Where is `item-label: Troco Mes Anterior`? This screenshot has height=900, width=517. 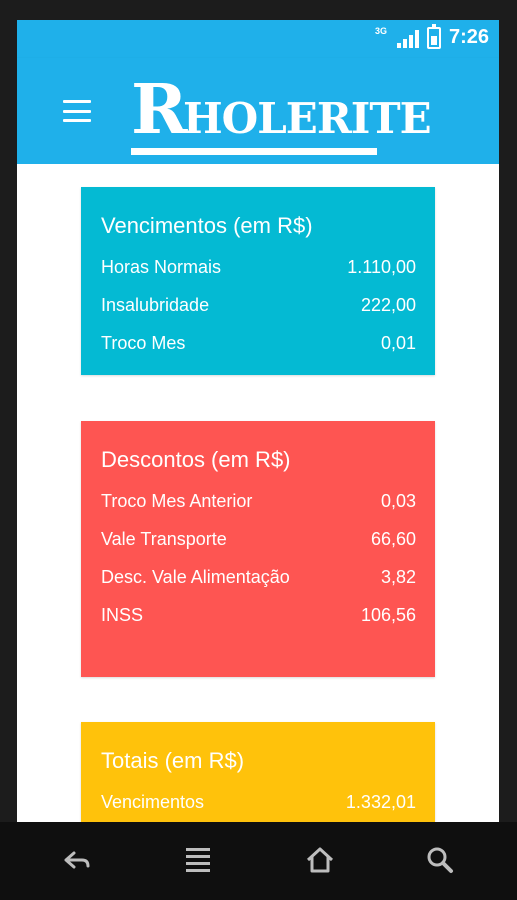 item-label: Troco Mes Anterior is located at coordinates (177, 501).